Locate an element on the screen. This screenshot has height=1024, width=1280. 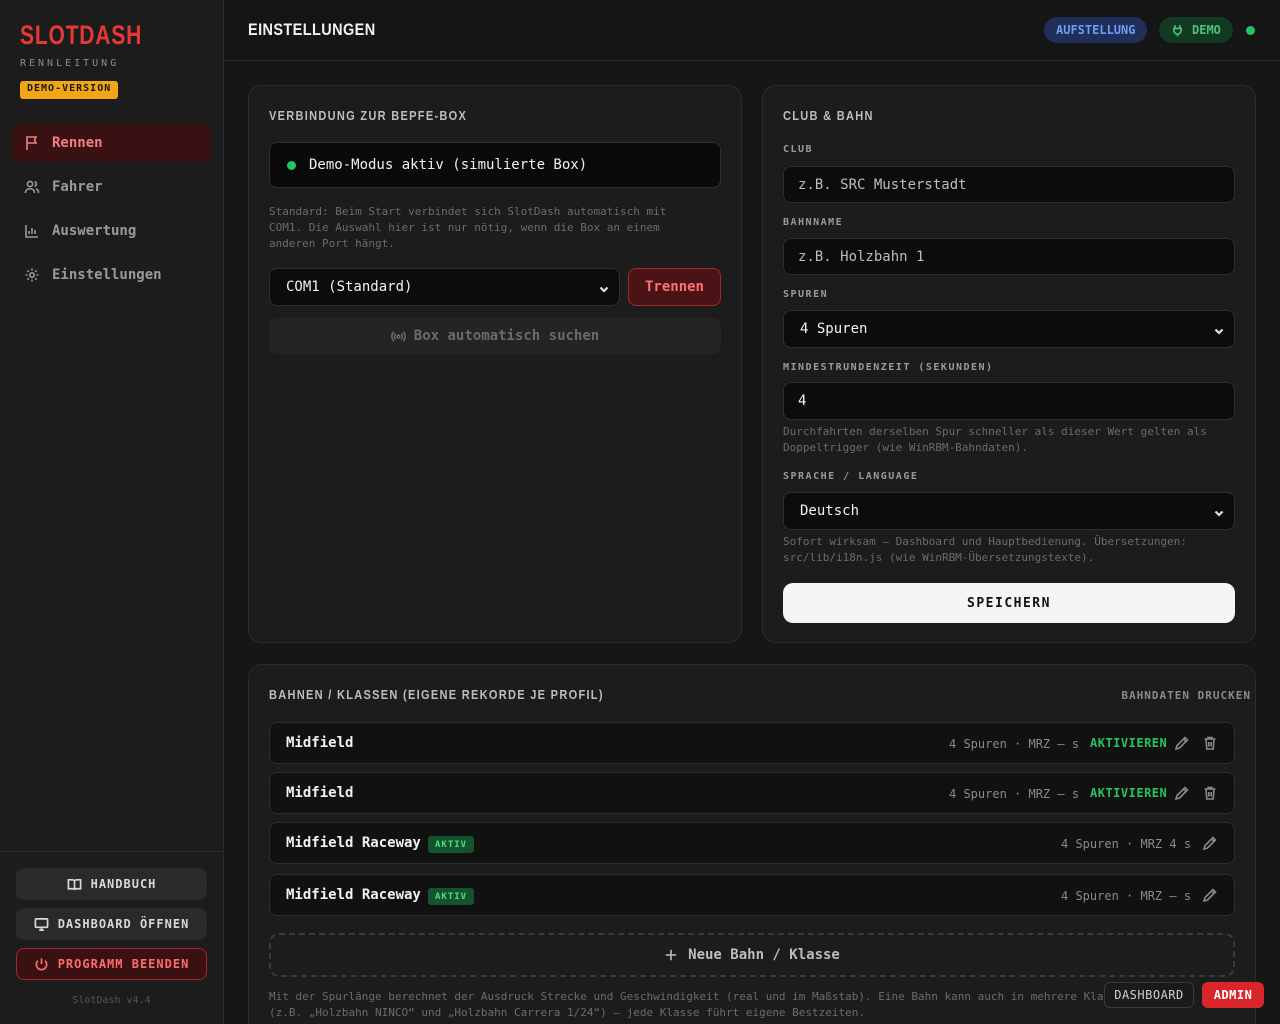
power-icon is located at coordinates (41, 963).